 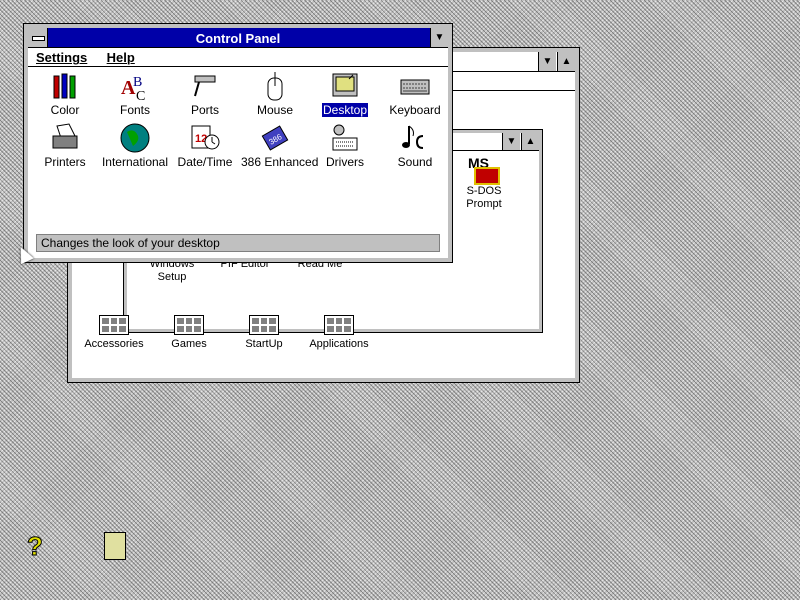 What do you see at coordinates (238, 57) in the screenshot?
I see `control-panel-menubar: Settings Help` at bounding box center [238, 57].